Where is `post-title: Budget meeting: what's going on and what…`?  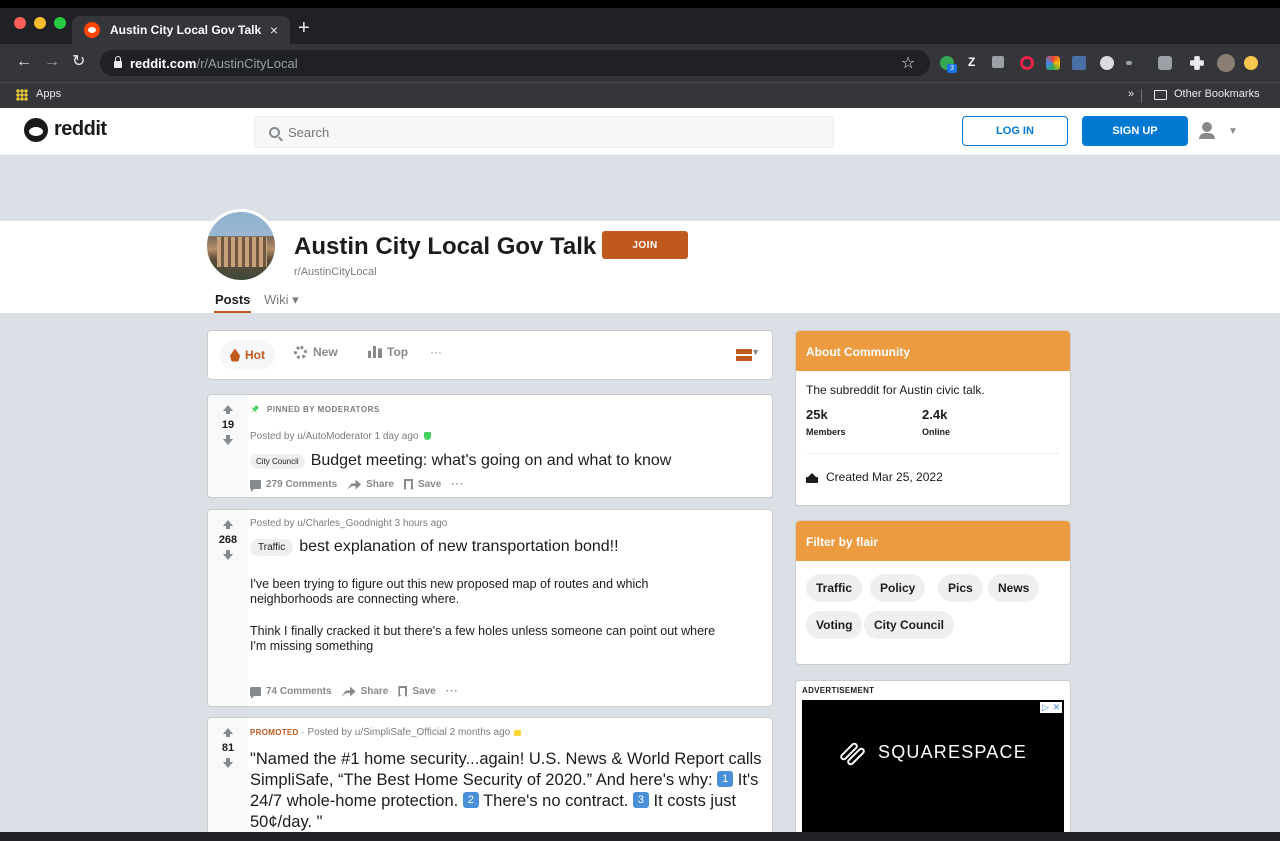 post-title: Budget meeting: what's going on and what… is located at coordinates (491, 460).